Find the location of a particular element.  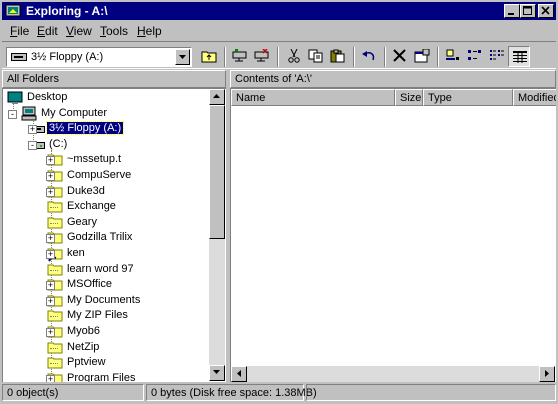

maximize-button is located at coordinates (528, 11).